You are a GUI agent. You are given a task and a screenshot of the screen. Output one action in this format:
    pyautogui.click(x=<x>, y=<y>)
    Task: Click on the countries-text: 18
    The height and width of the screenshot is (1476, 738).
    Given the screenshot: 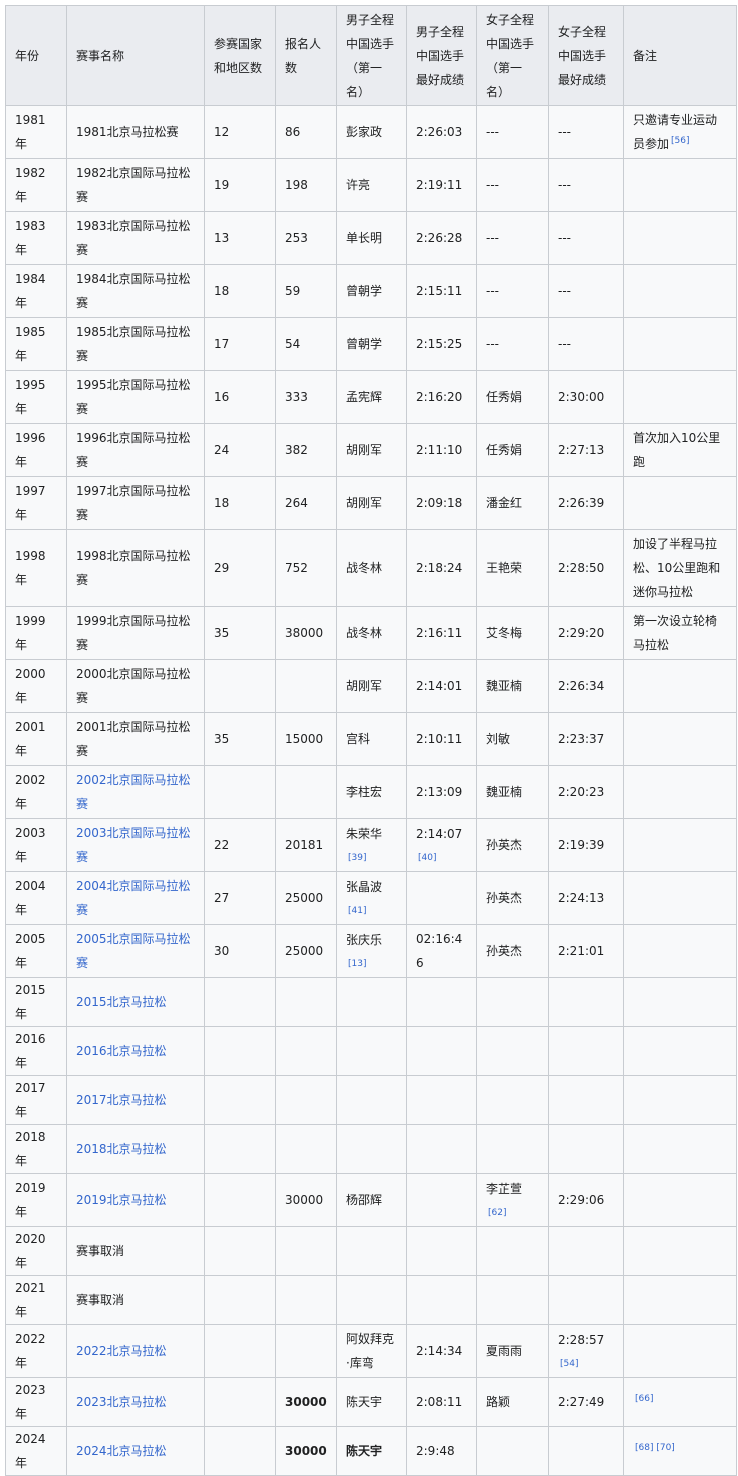 What is the action you would take?
    pyautogui.click(x=222, y=291)
    